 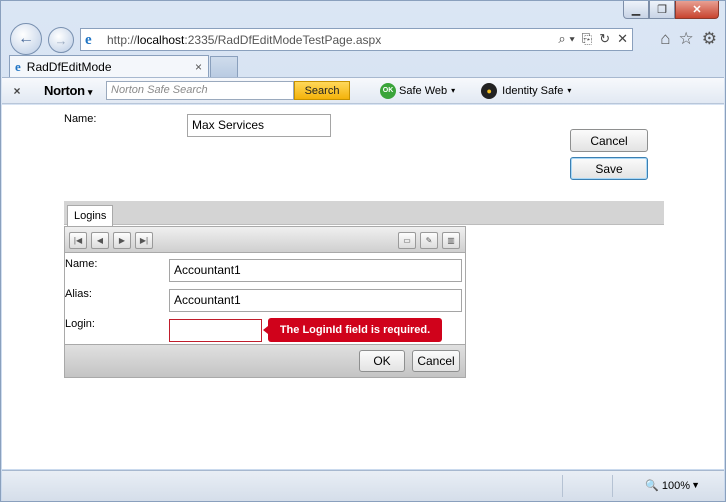 What do you see at coordinates (122, 240) in the screenshot?
I see `next-page-icon: ▶` at bounding box center [122, 240].